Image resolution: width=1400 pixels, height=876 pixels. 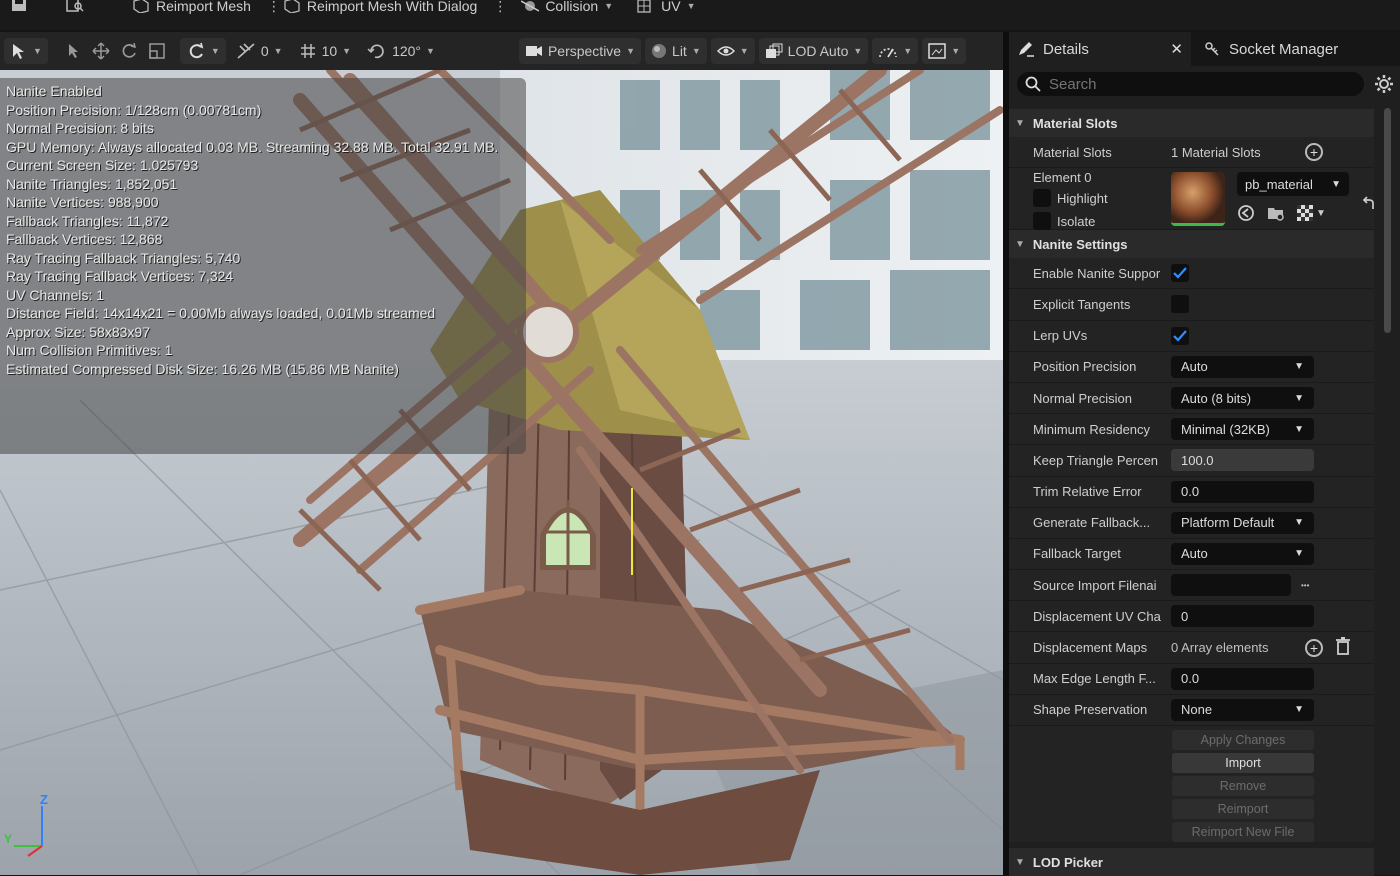 I want to click on translate-icon, so click(x=101, y=51).